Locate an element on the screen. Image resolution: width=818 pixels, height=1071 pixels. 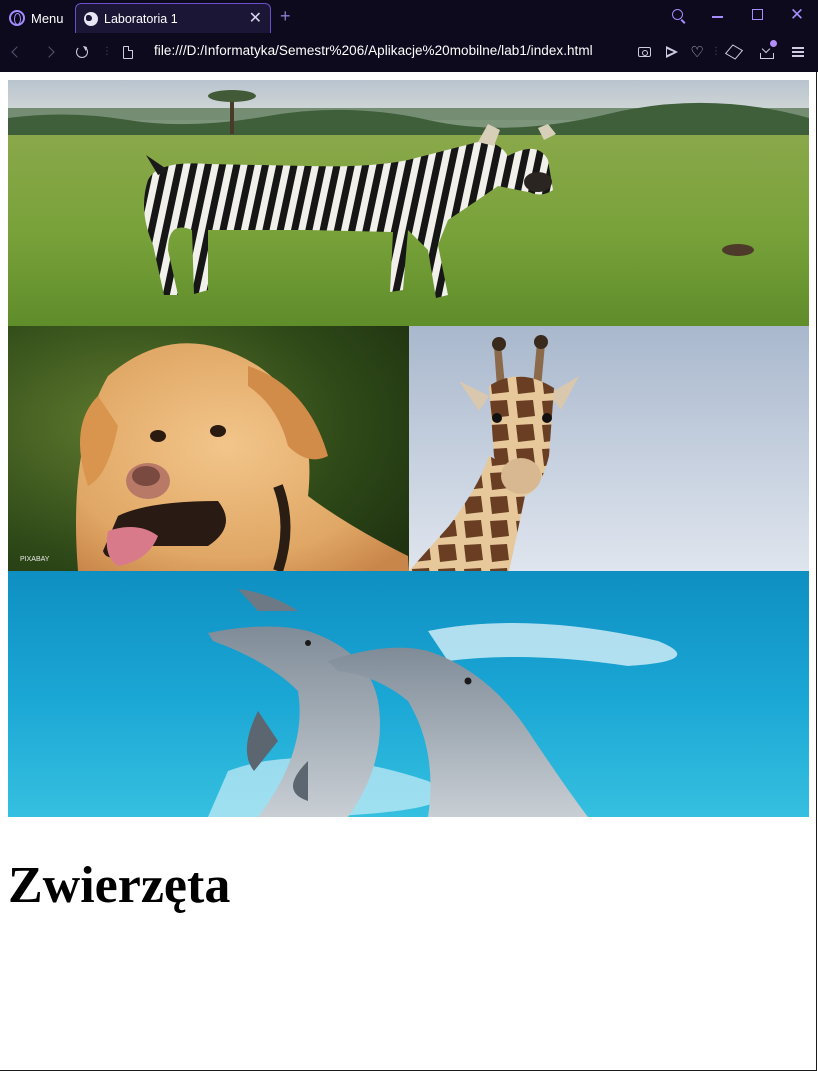
tab-bar: Menu Laboratoria 1 ✕ + ✕ is located at coordinates (409, 16).